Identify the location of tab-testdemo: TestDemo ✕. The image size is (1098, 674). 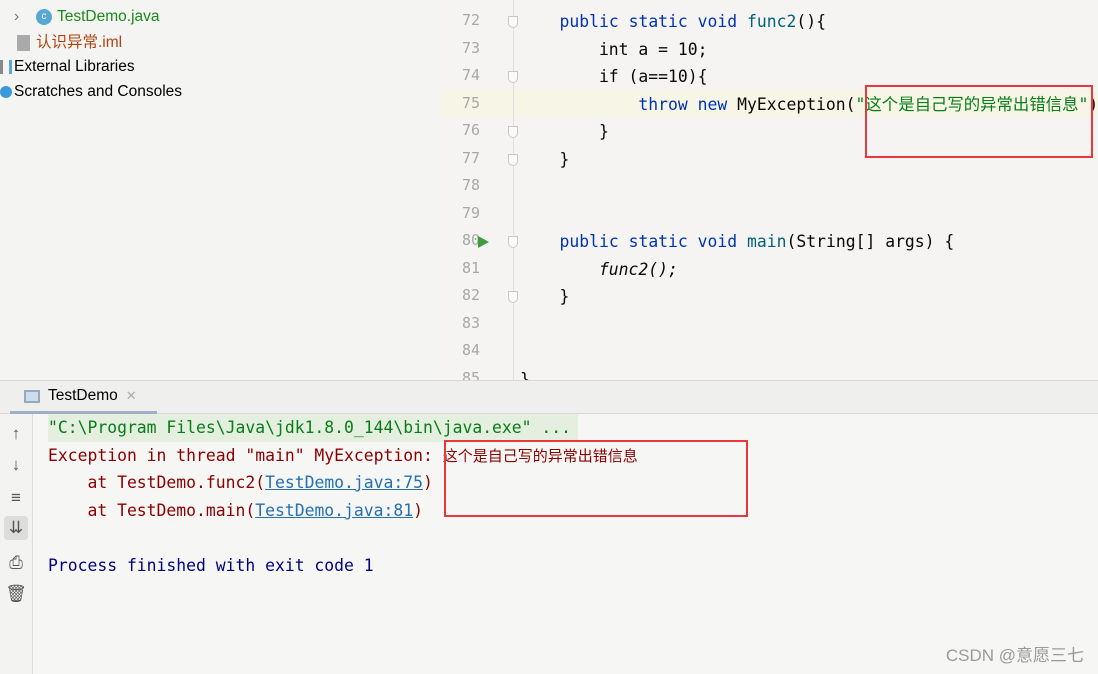
(83, 397).